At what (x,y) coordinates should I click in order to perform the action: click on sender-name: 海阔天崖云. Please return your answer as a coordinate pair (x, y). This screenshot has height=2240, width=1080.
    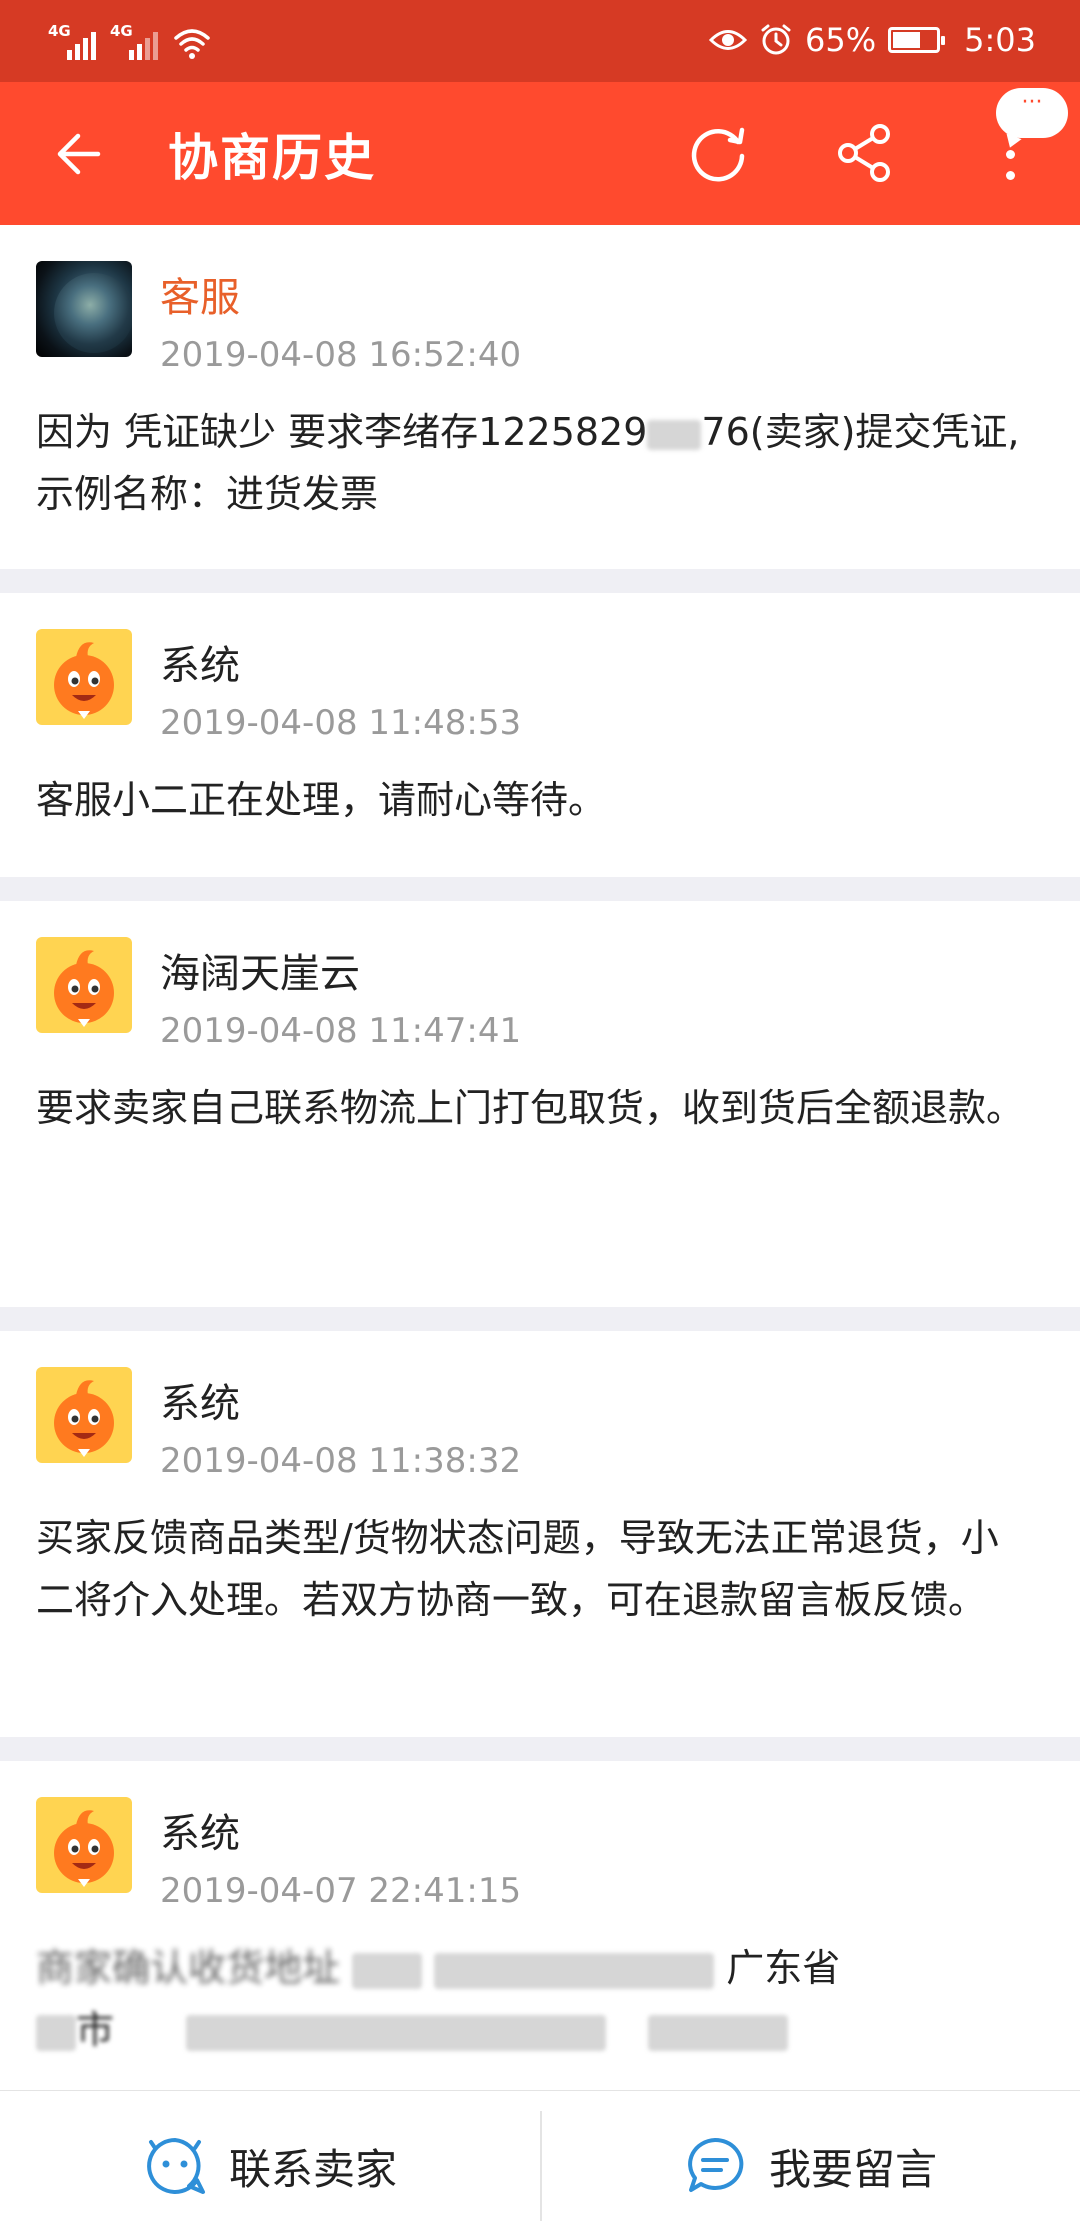
    Looking at the image, I should click on (260, 974).